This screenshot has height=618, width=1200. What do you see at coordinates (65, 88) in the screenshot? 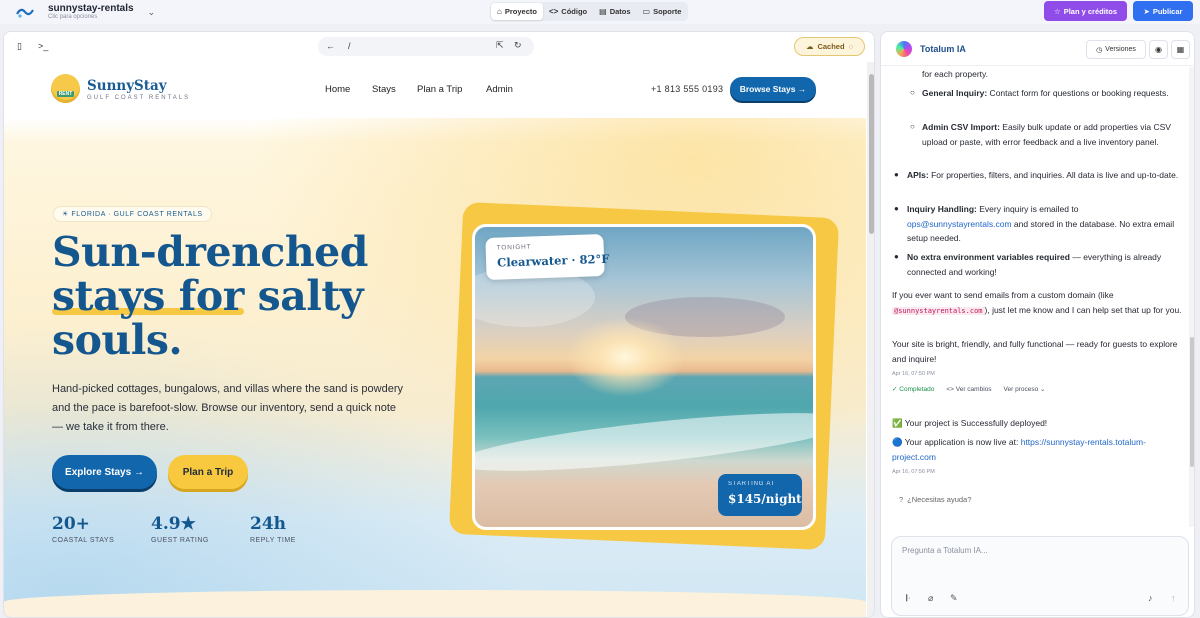
I see `brand-logo: RENT` at bounding box center [65, 88].